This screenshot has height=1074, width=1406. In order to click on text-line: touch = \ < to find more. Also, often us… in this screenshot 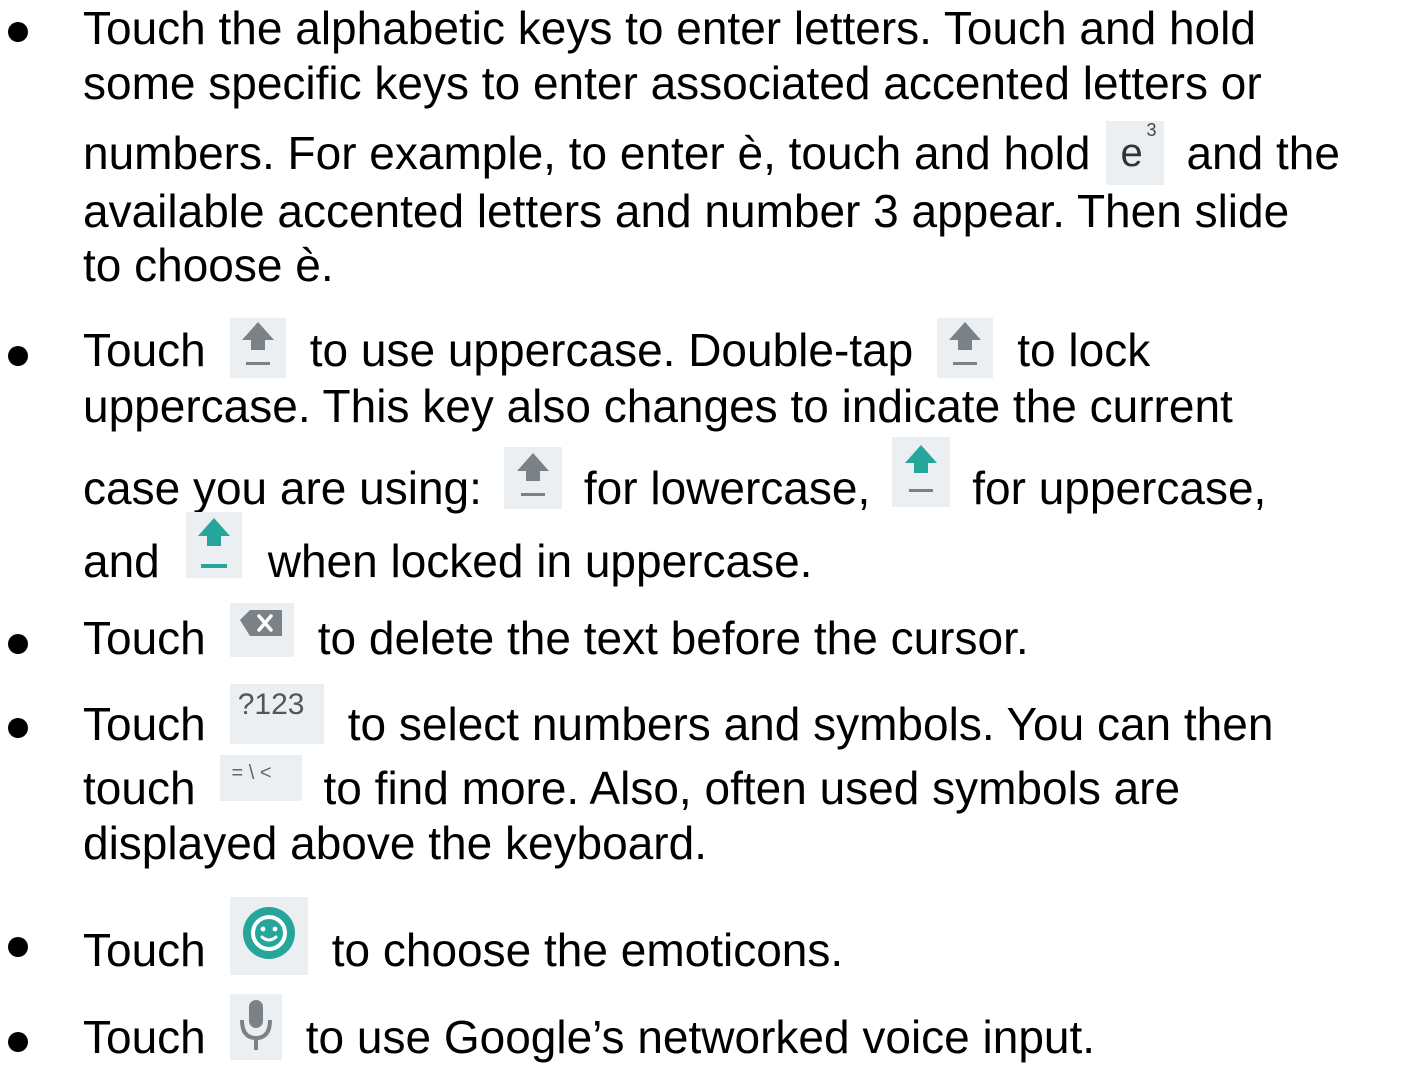, I will do `click(632, 785)`.